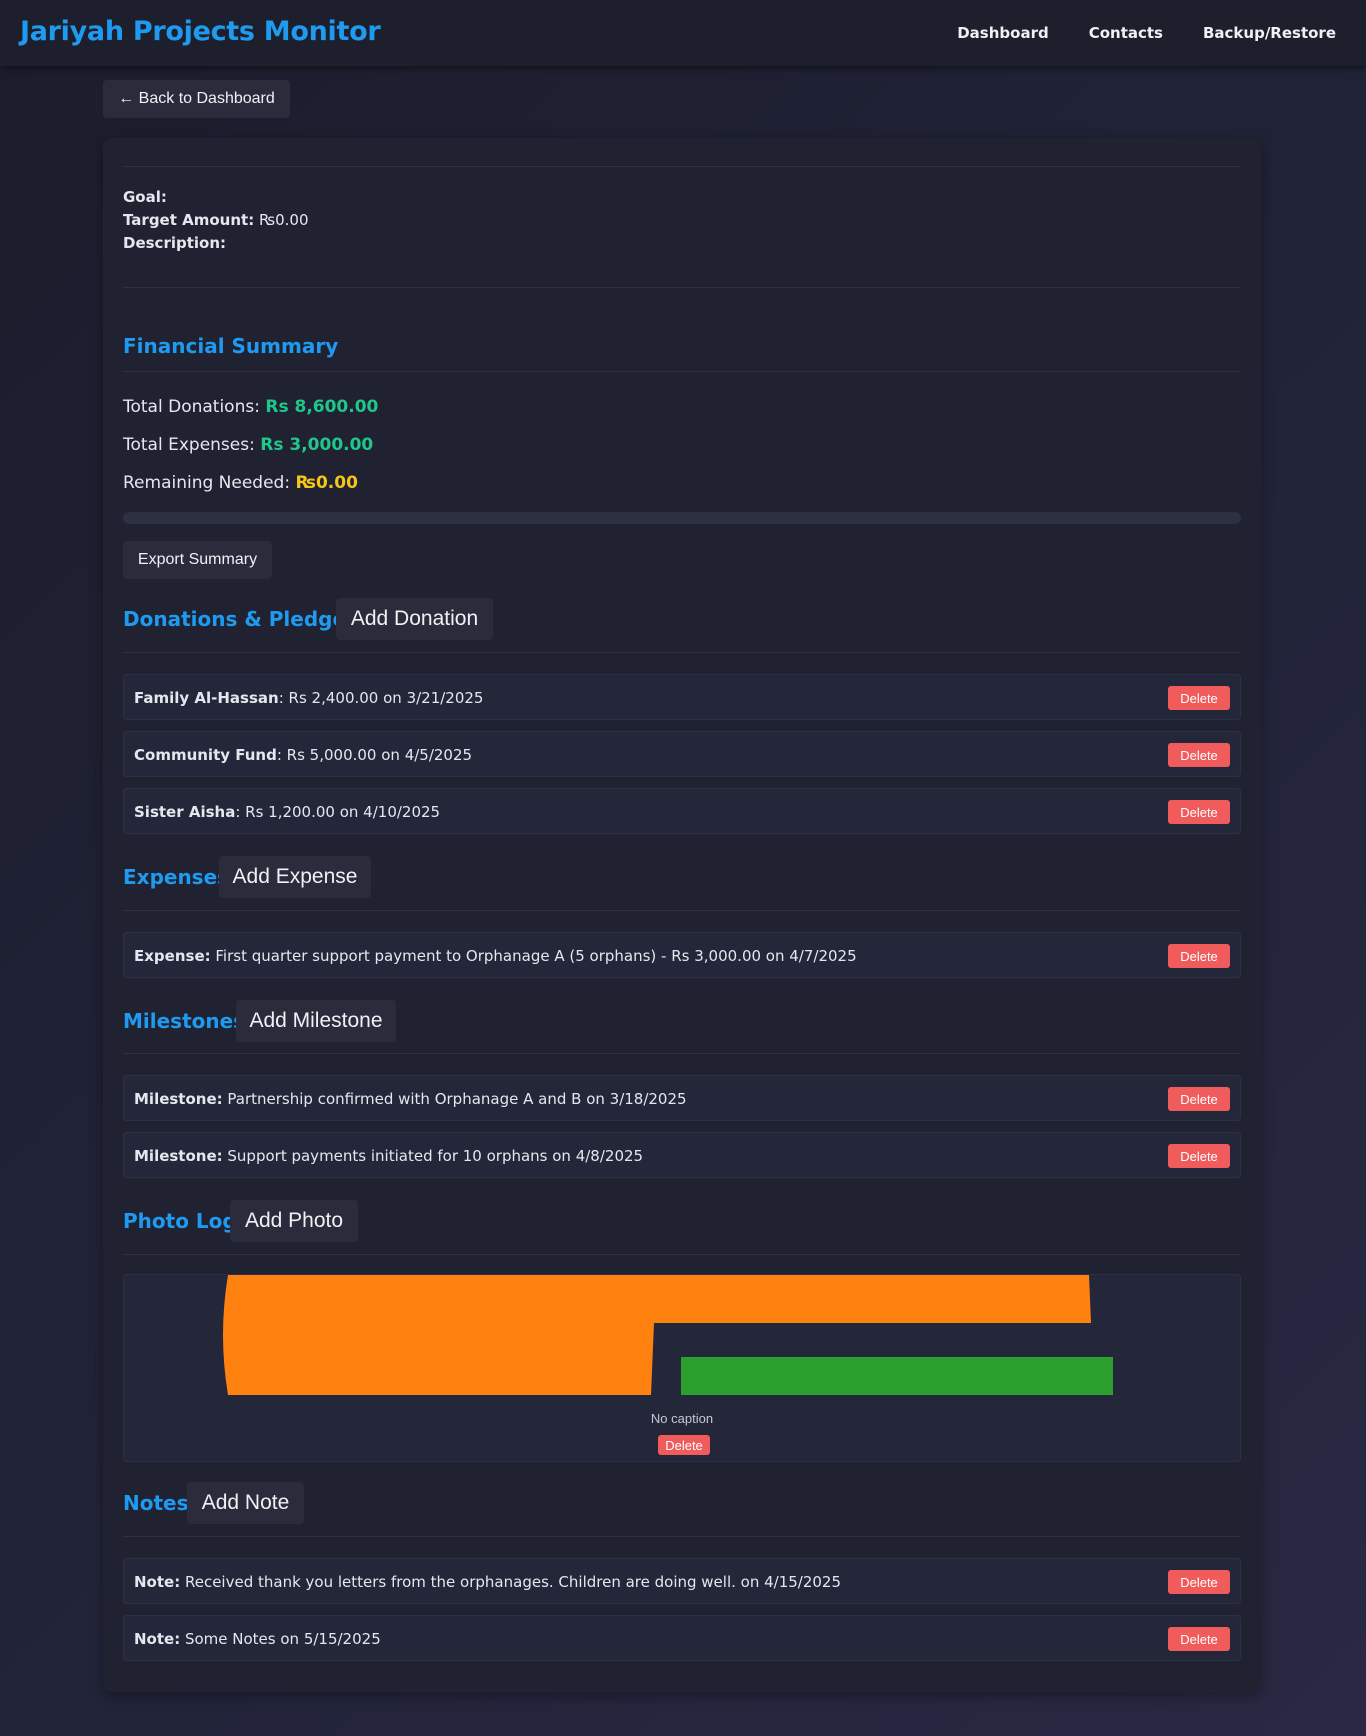 Image resolution: width=1366 pixels, height=1736 pixels. Describe the element at coordinates (374, 755) in the screenshot. I see `donation-detail: : Rs 5,000.00 on 4/5/2025` at that location.